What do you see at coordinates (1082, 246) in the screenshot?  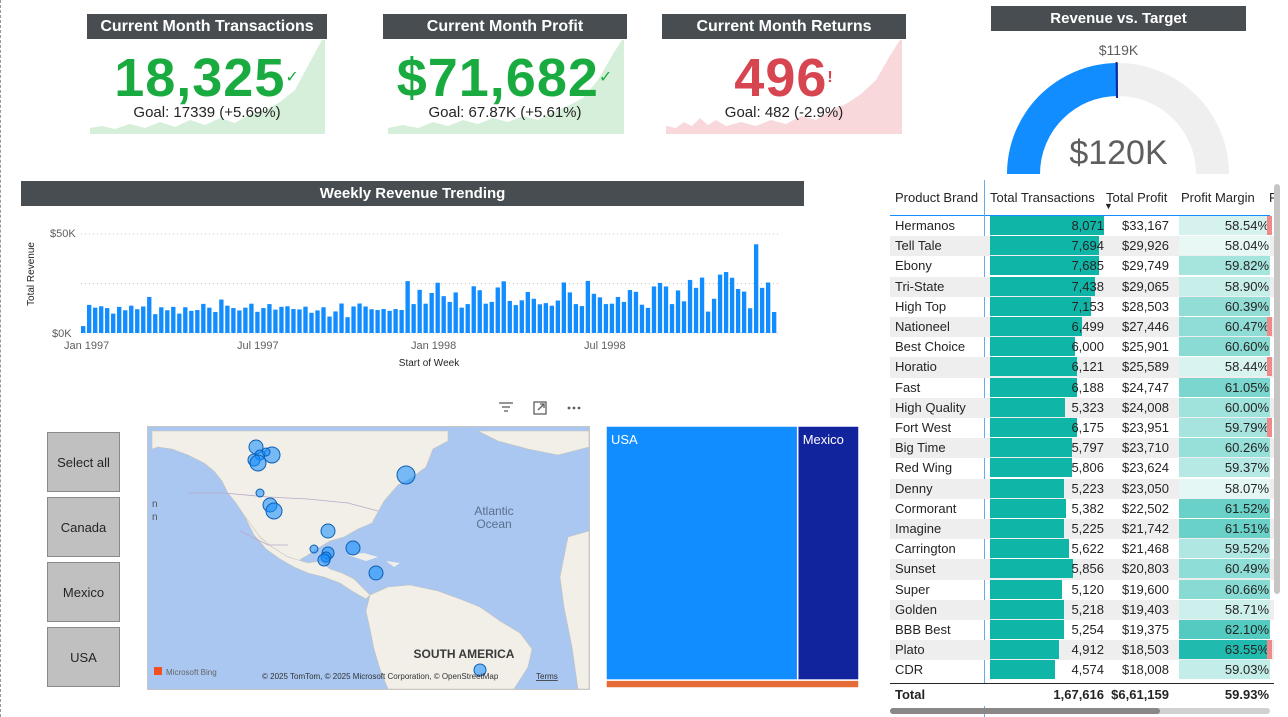 I see `table-row: Tell Tale 7,694 $29,926 58.04%` at bounding box center [1082, 246].